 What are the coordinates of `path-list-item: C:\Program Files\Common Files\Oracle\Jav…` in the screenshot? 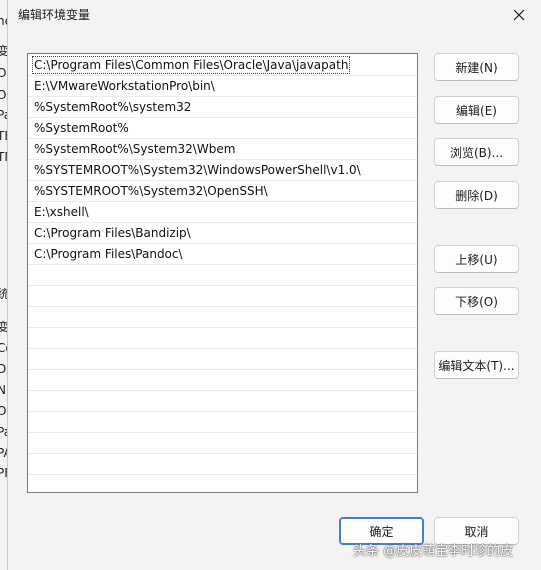 It's located at (222, 65).